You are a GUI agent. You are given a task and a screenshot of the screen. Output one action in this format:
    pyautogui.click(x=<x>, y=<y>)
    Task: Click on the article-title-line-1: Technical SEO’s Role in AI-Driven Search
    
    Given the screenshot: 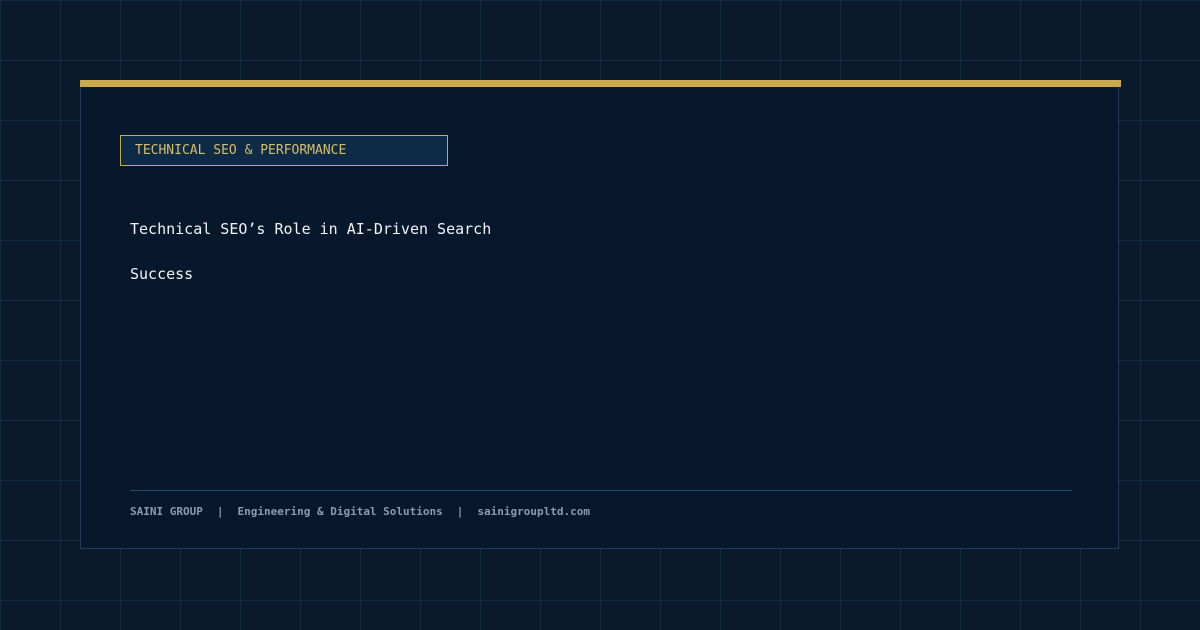 What is the action you would take?
    pyautogui.click(x=311, y=229)
    